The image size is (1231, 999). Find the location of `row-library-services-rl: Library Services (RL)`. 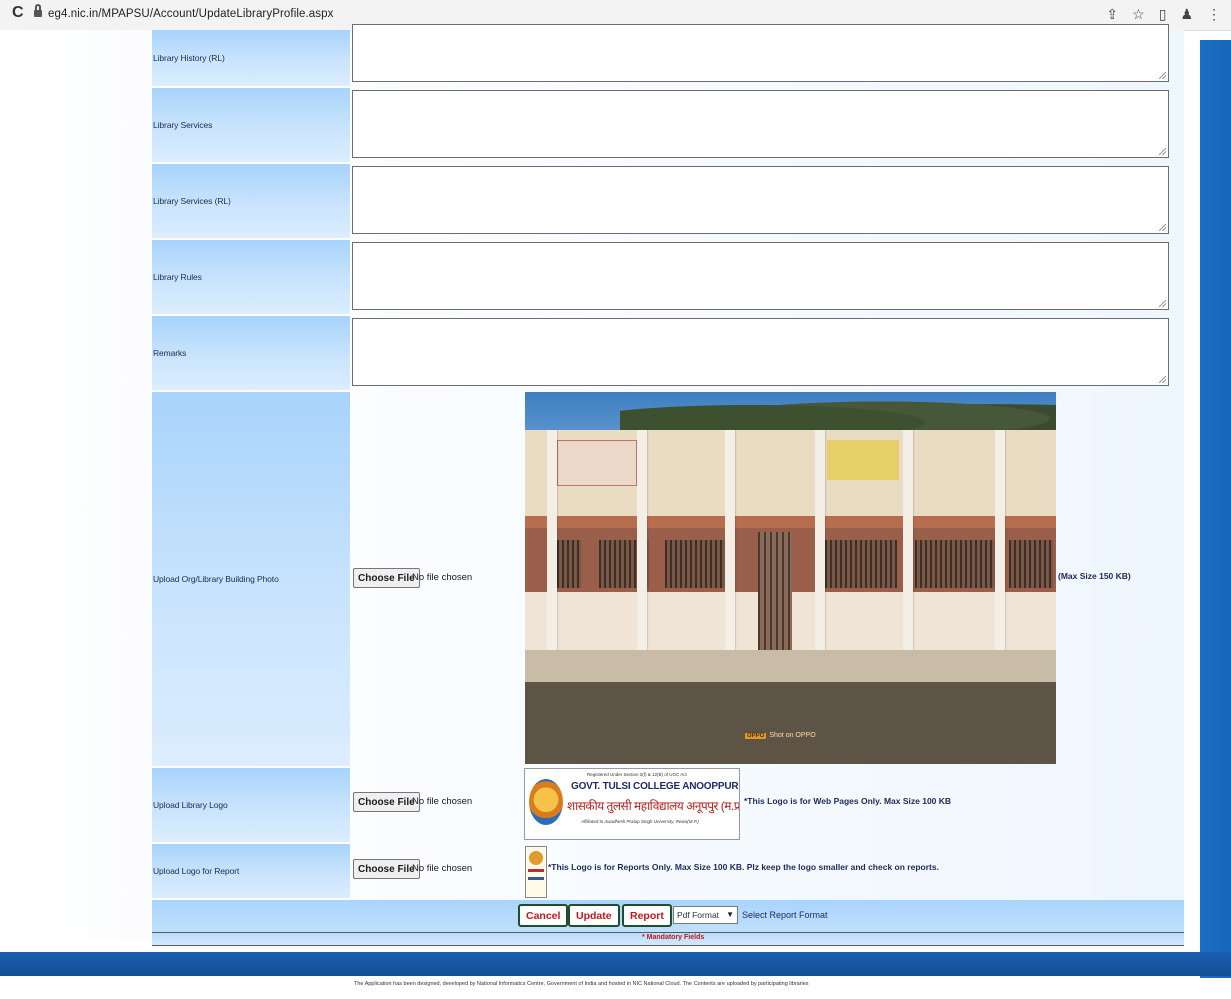

row-library-services-rl: Library Services (RL) is located at coordinates (668, 202).